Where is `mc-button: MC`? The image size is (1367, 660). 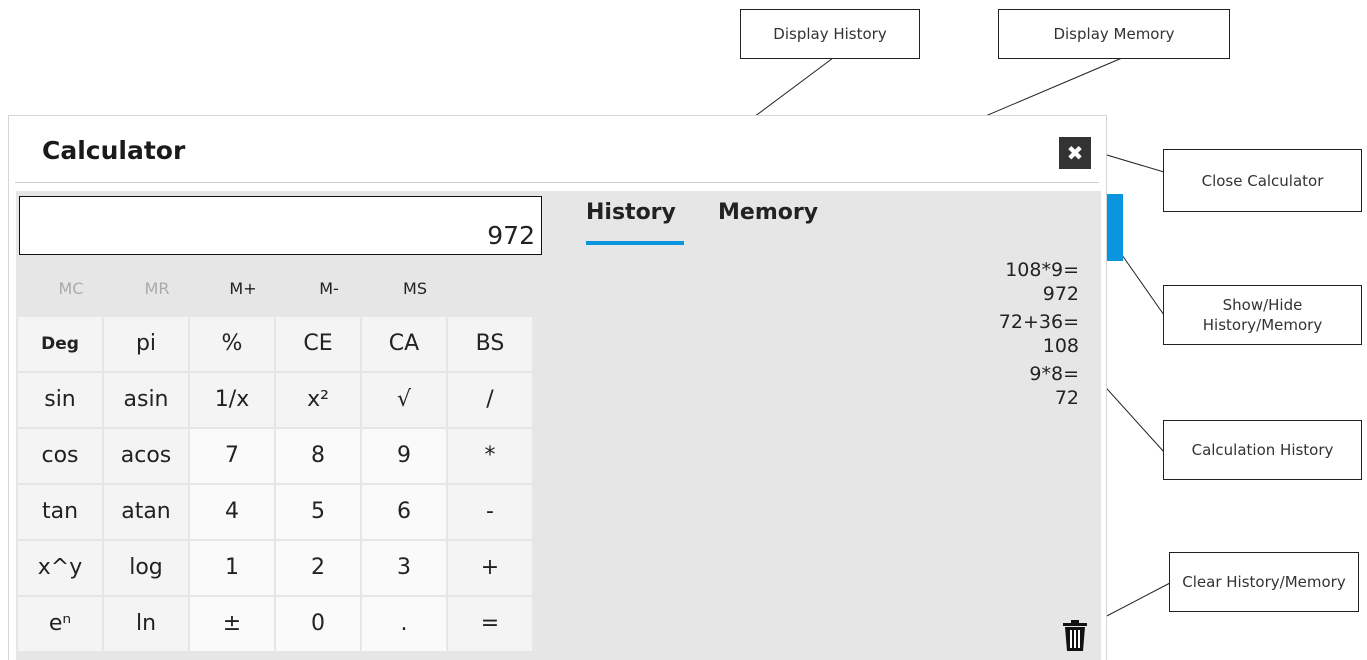
mc-button: MC is located at coordinates (71, 289).